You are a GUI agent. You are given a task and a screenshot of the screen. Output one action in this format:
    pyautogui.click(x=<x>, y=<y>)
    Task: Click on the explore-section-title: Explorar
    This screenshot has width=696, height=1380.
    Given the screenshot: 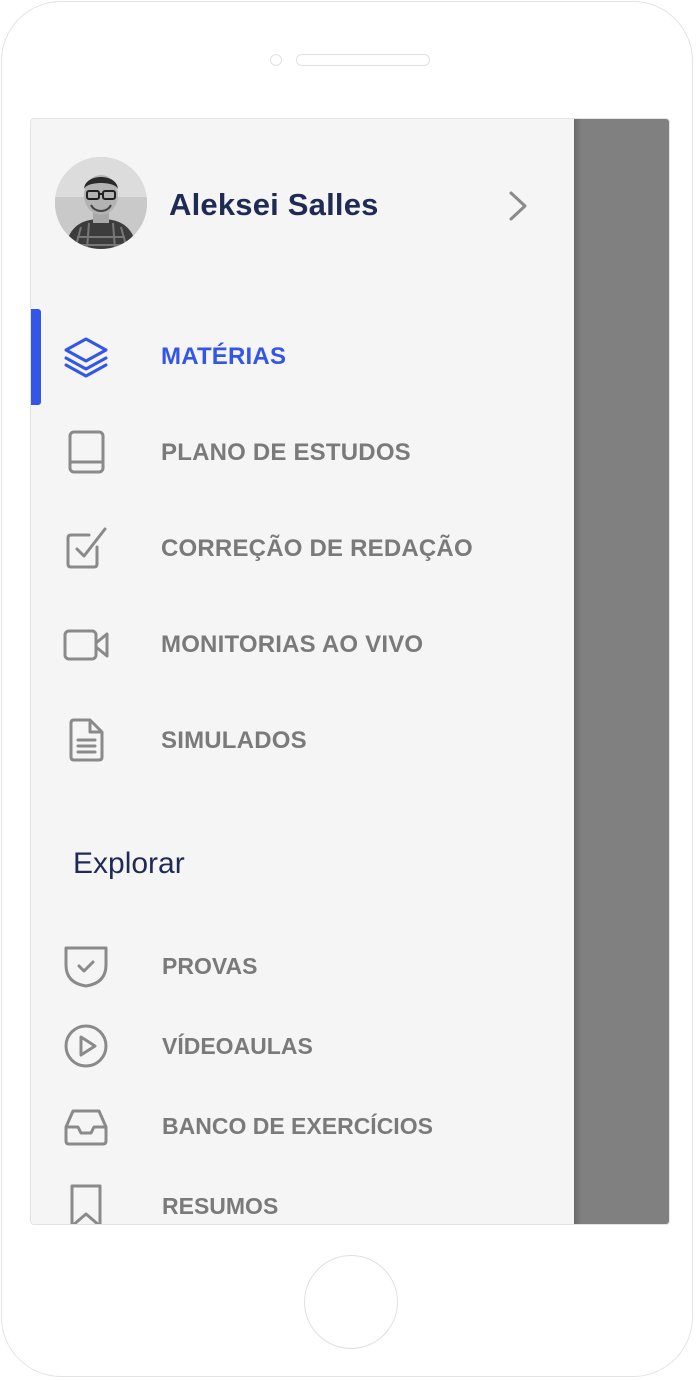 What is the action you would take?
    pyautogui.click(x=129, y=863)
    